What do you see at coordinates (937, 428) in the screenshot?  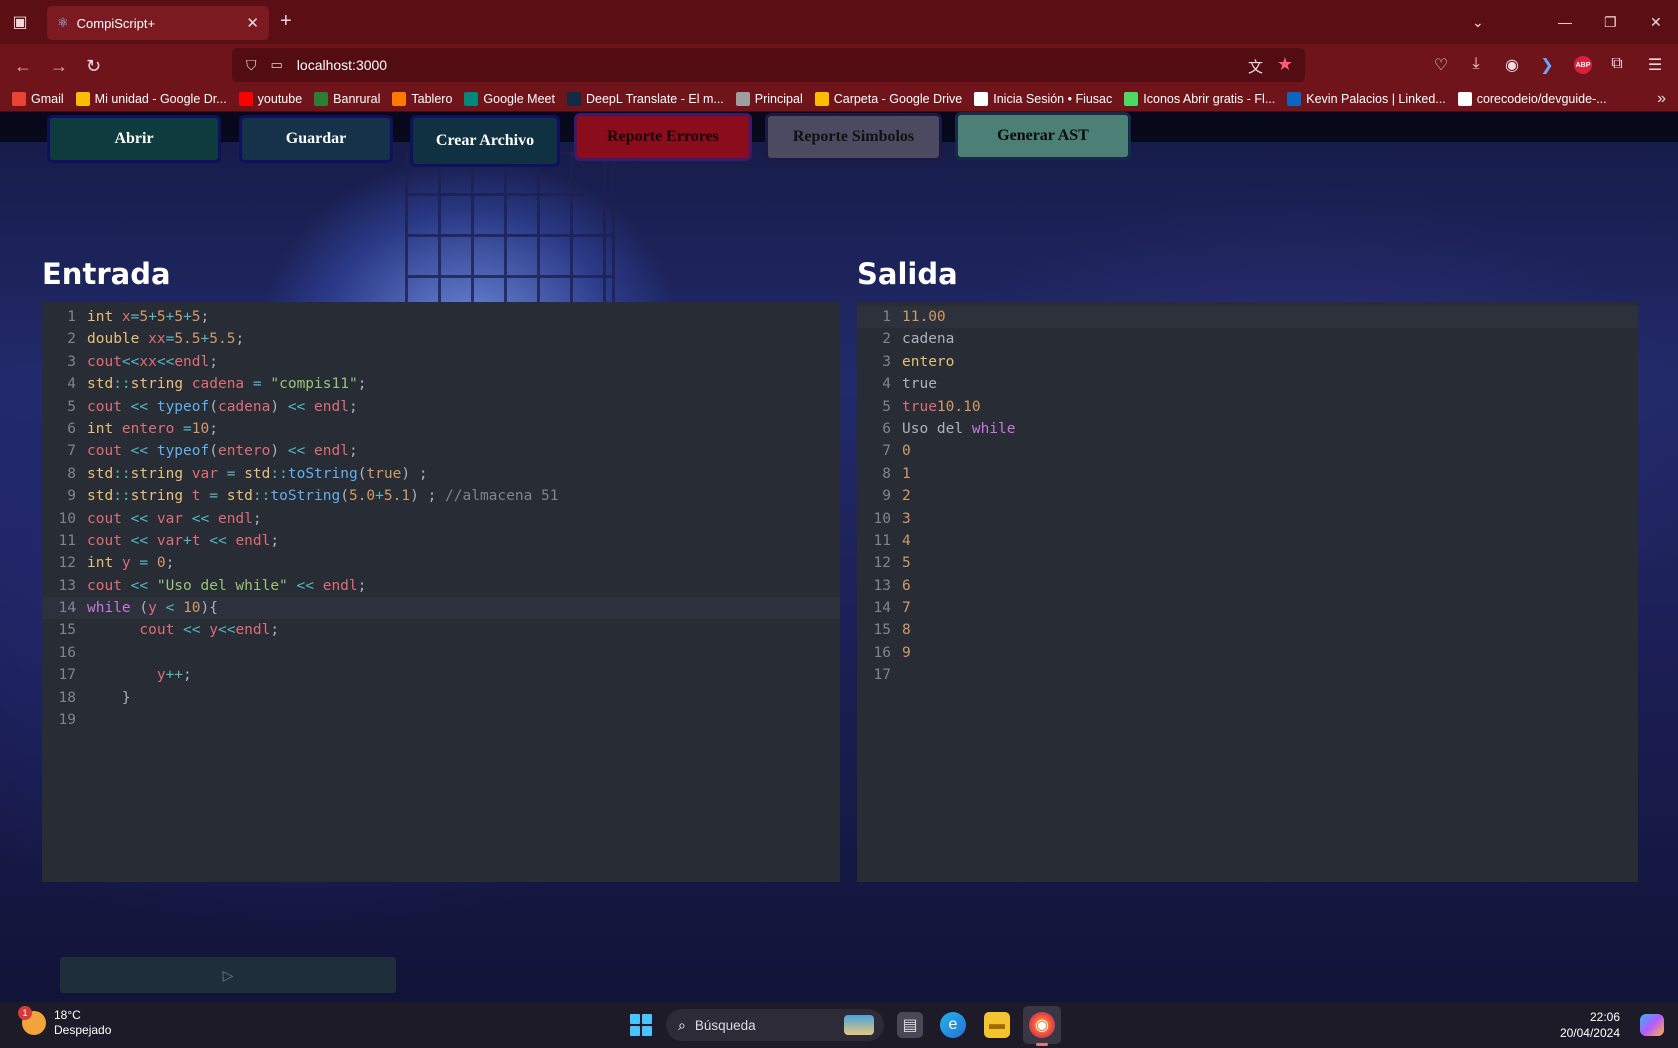 I see `code-token: Uso del` at bounding box center [937, 428].